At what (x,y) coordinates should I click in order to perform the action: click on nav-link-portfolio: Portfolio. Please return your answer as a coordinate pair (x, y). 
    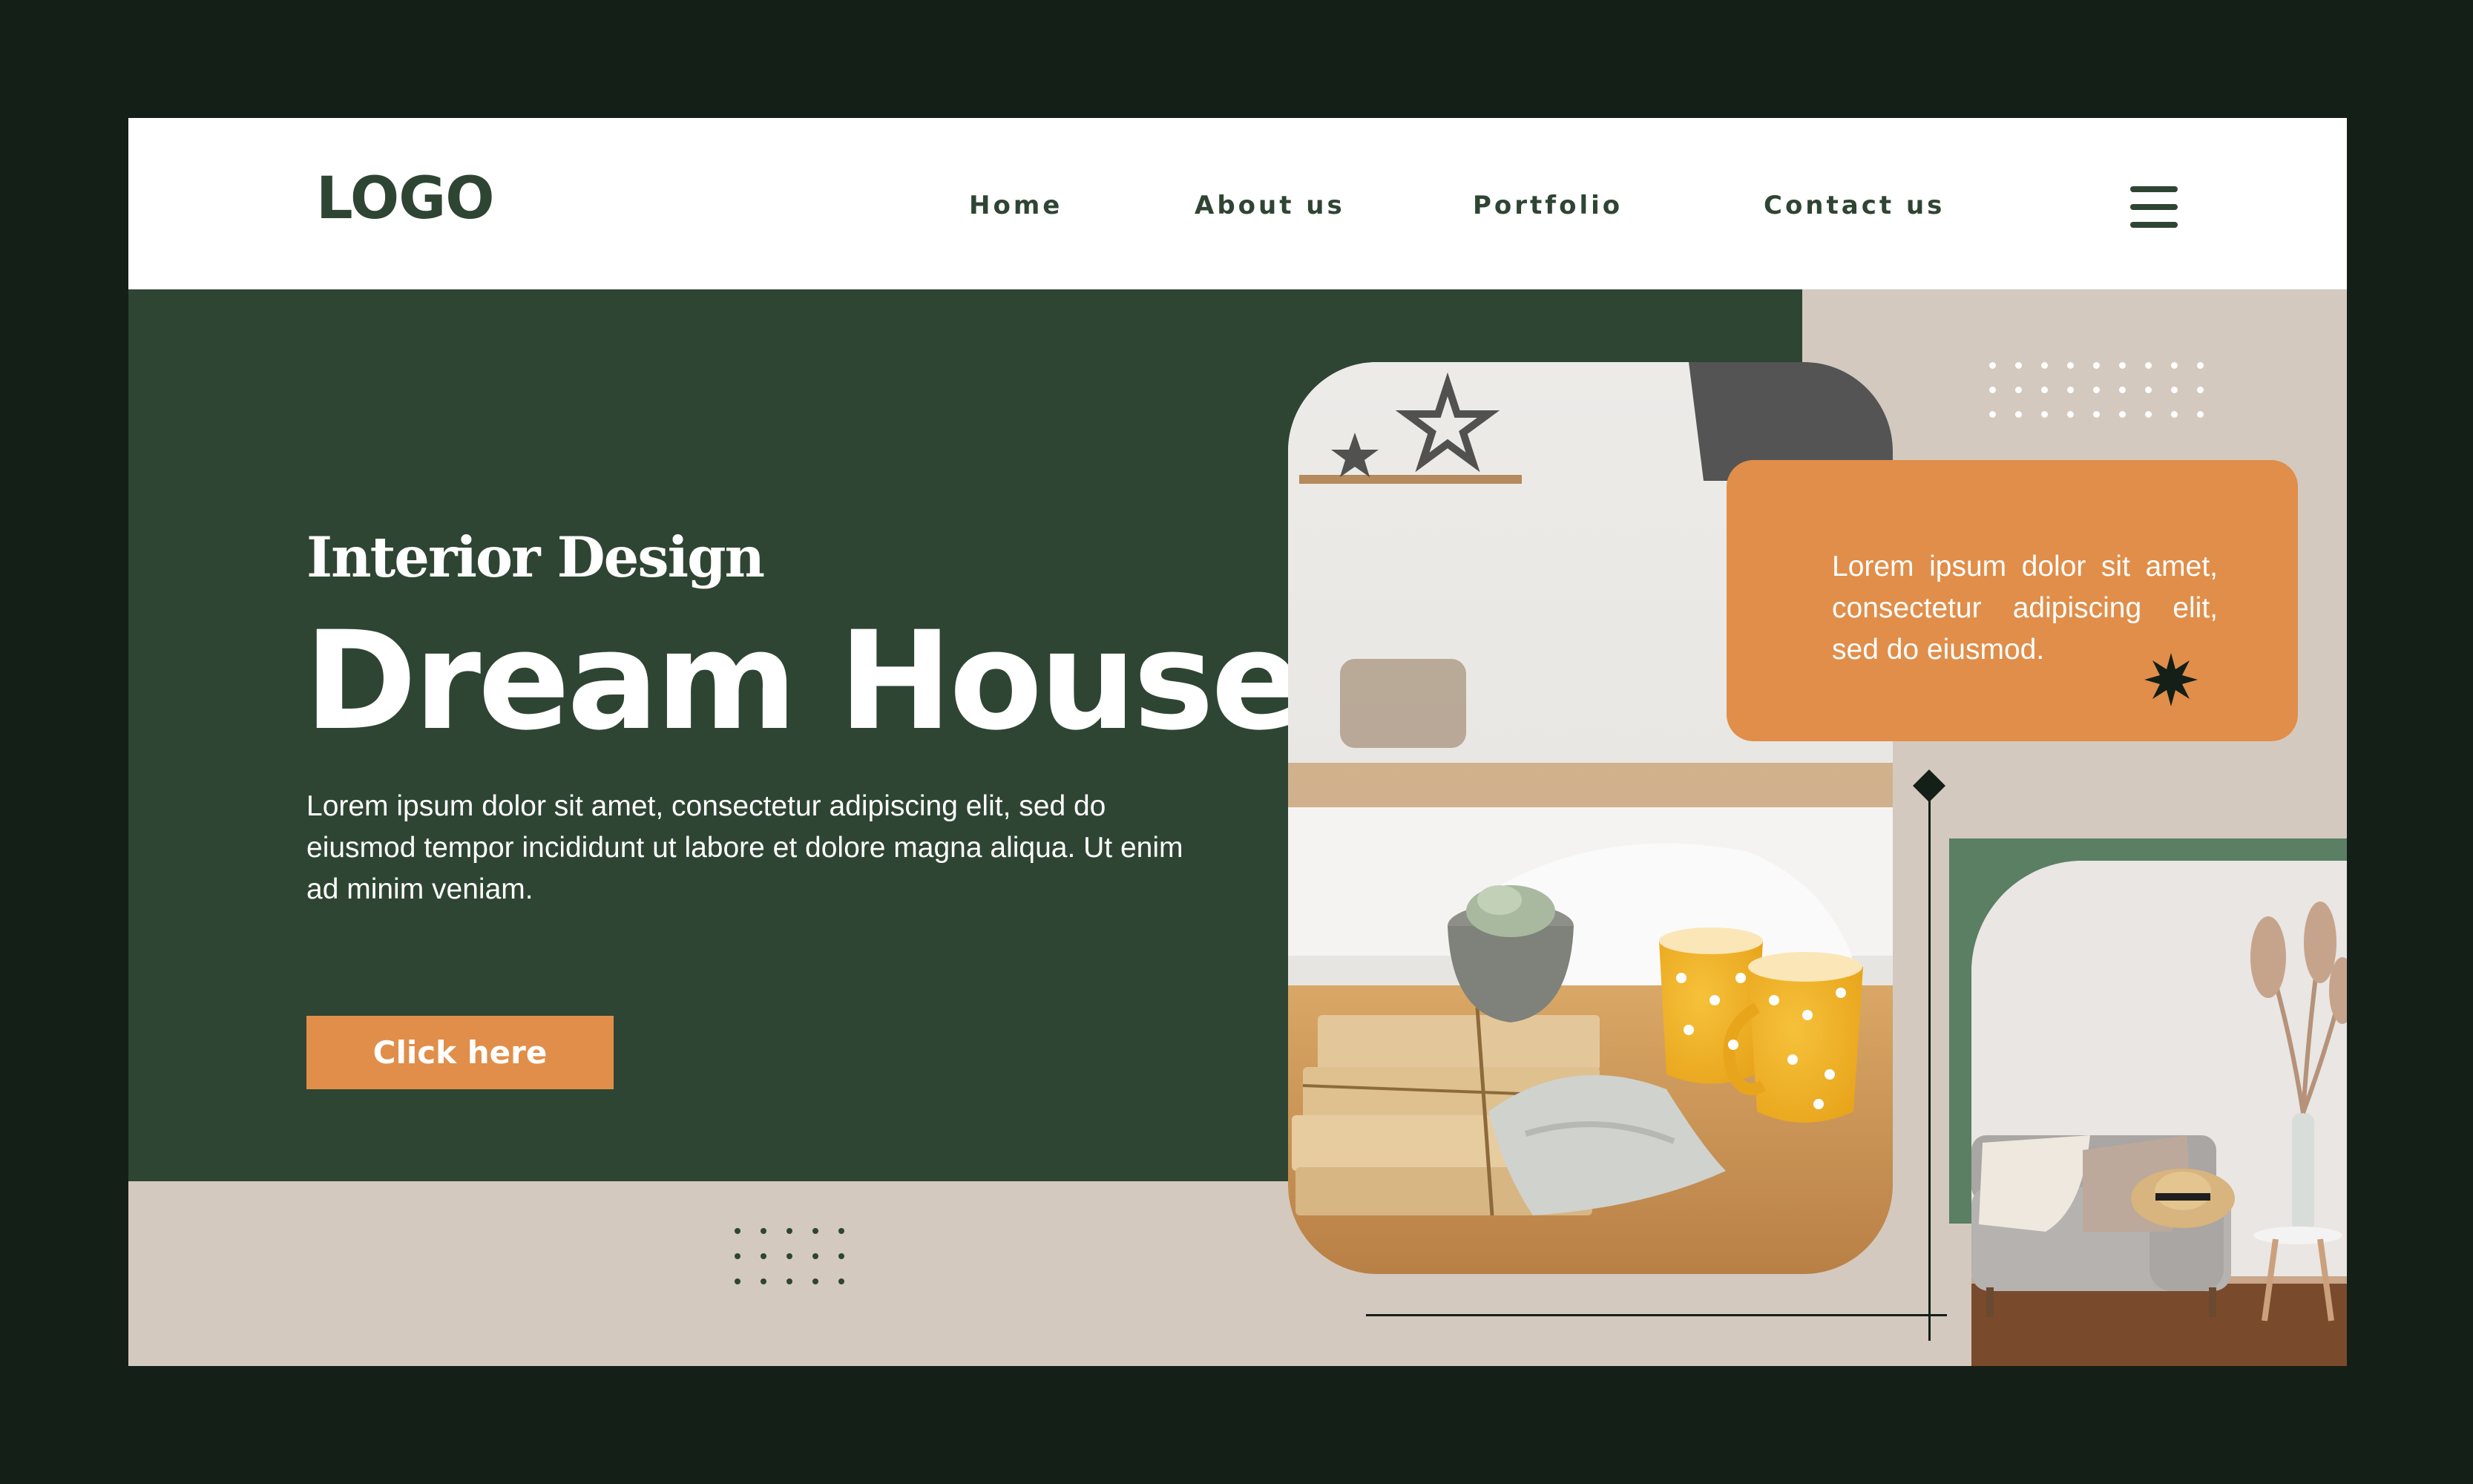
    Looking at the image, I should click on (1548, 205).